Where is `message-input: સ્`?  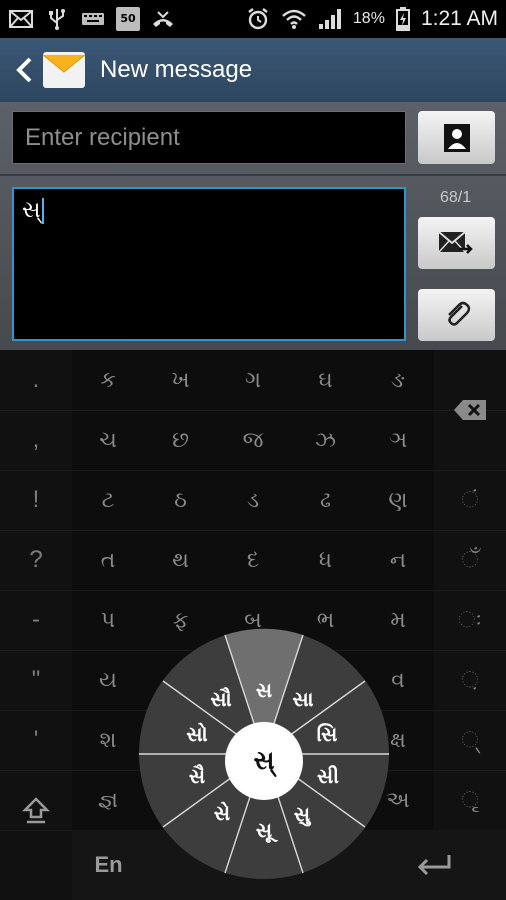 message-input: સ્ is located at coordinates (209, 264).